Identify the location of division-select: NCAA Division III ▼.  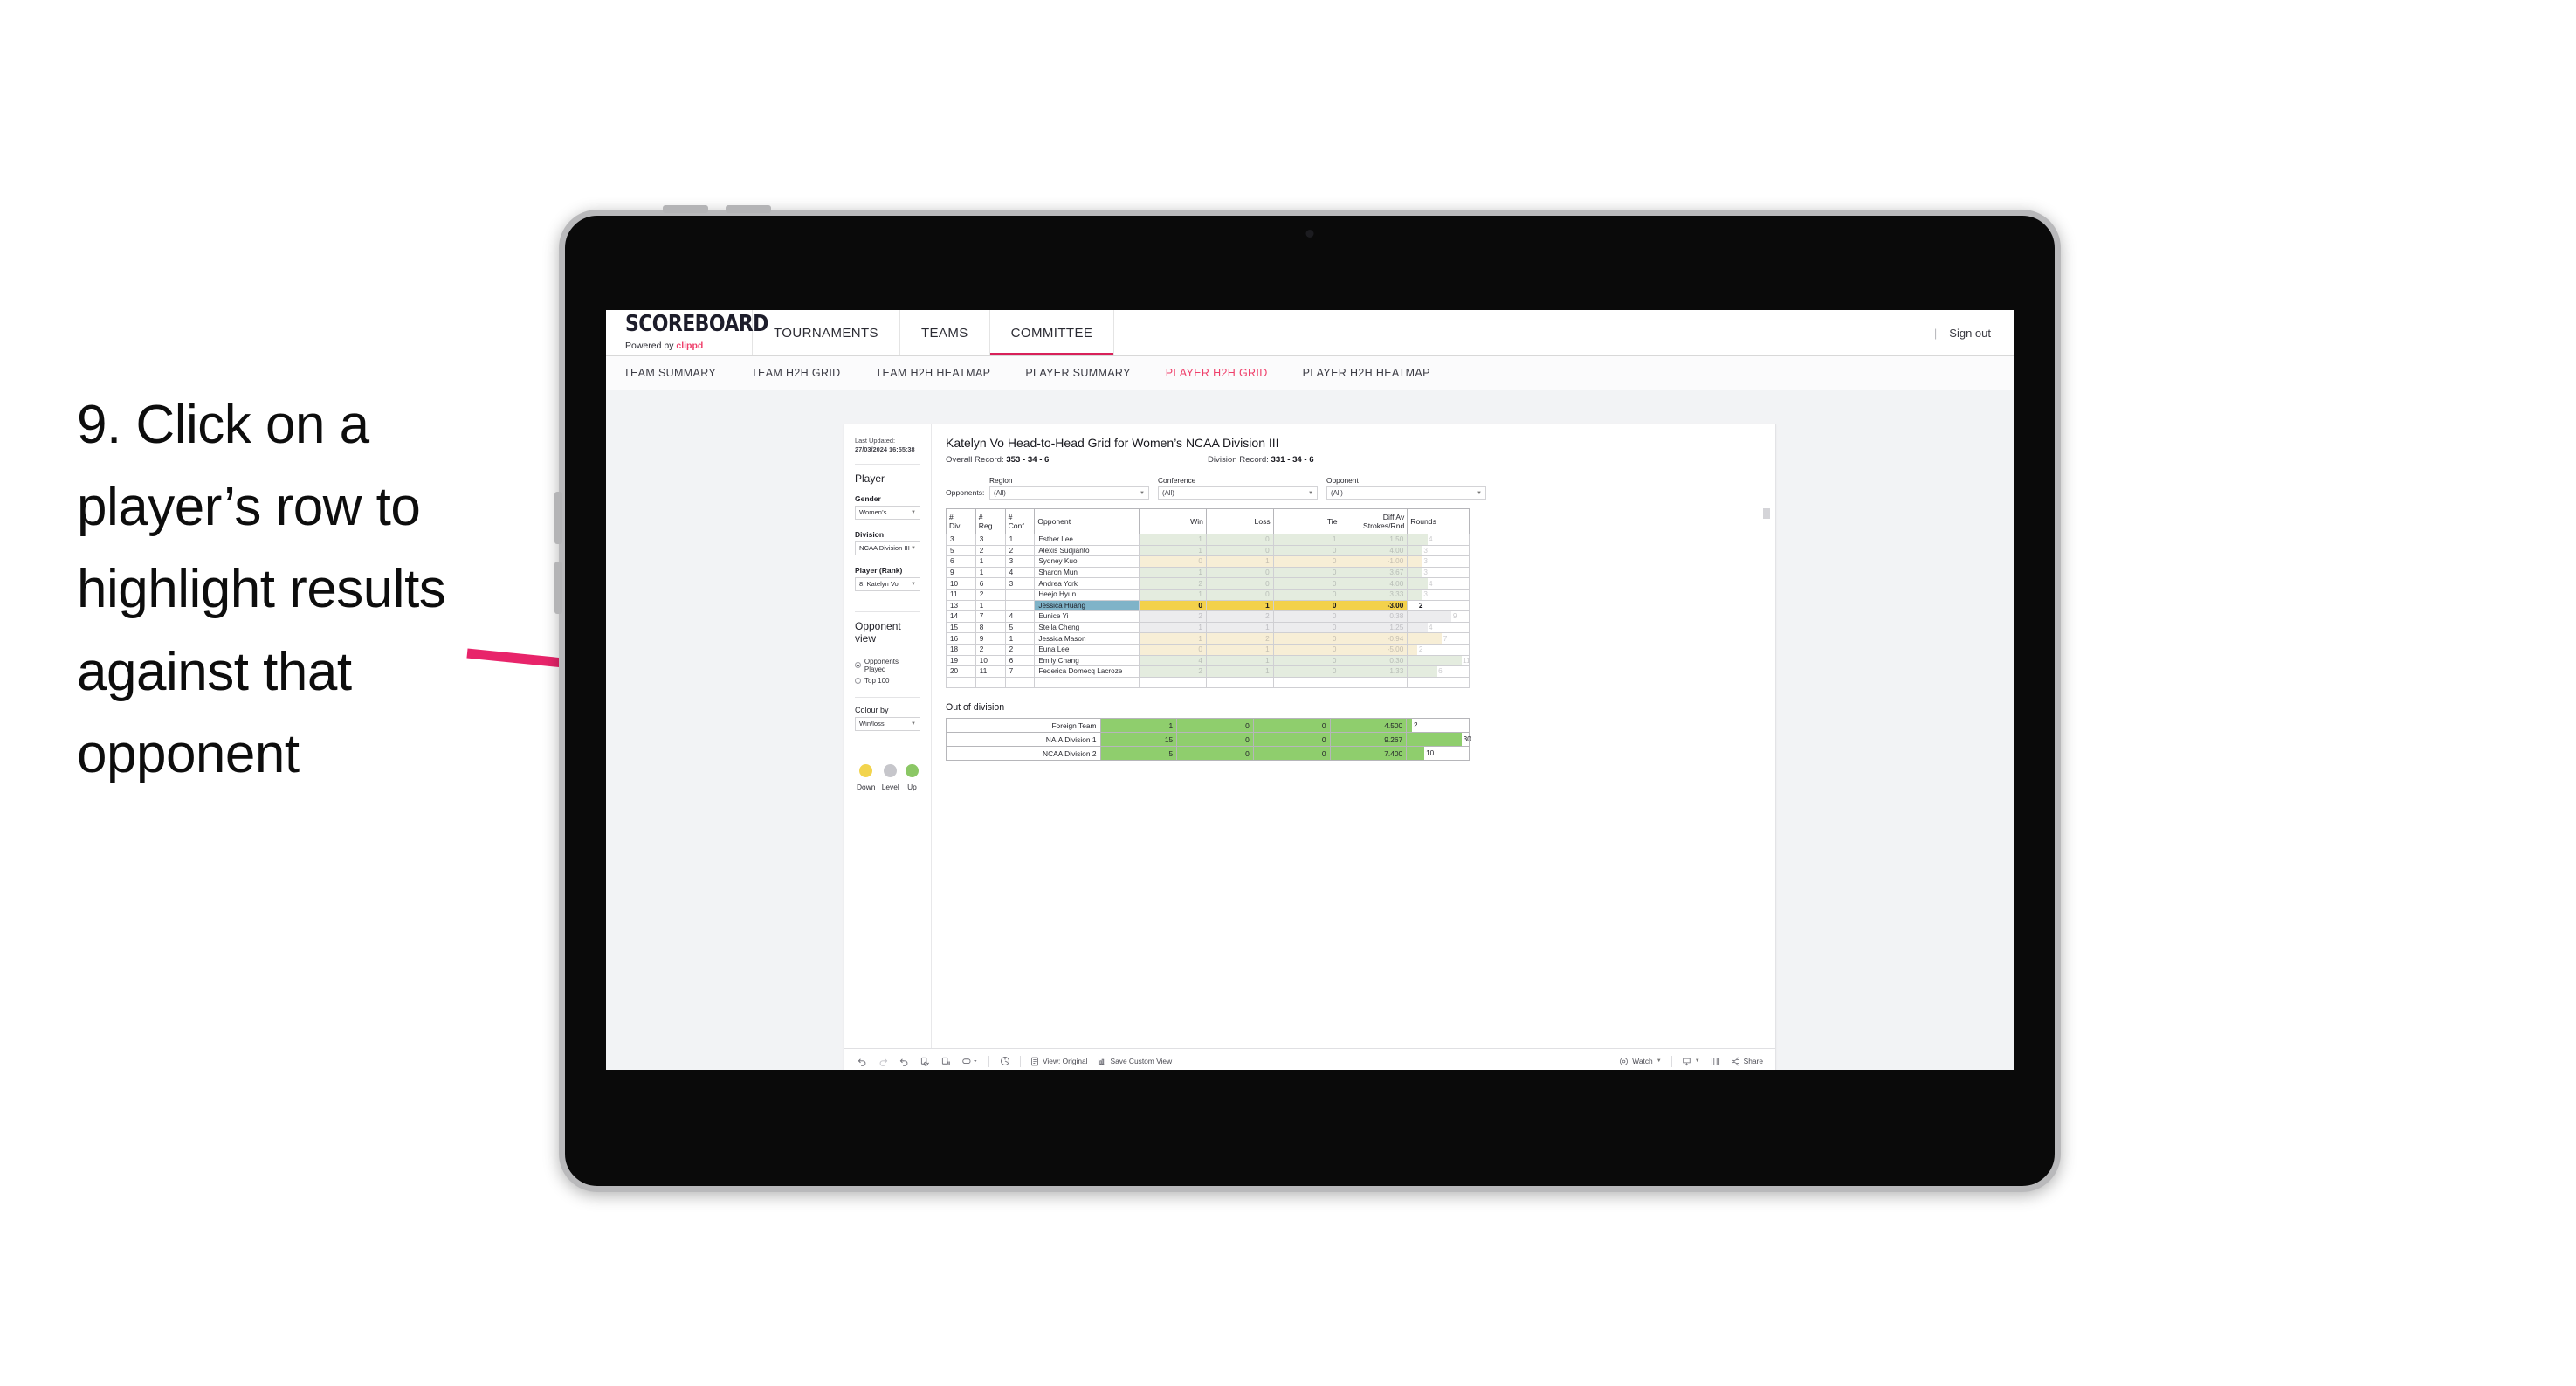
(887, 548).